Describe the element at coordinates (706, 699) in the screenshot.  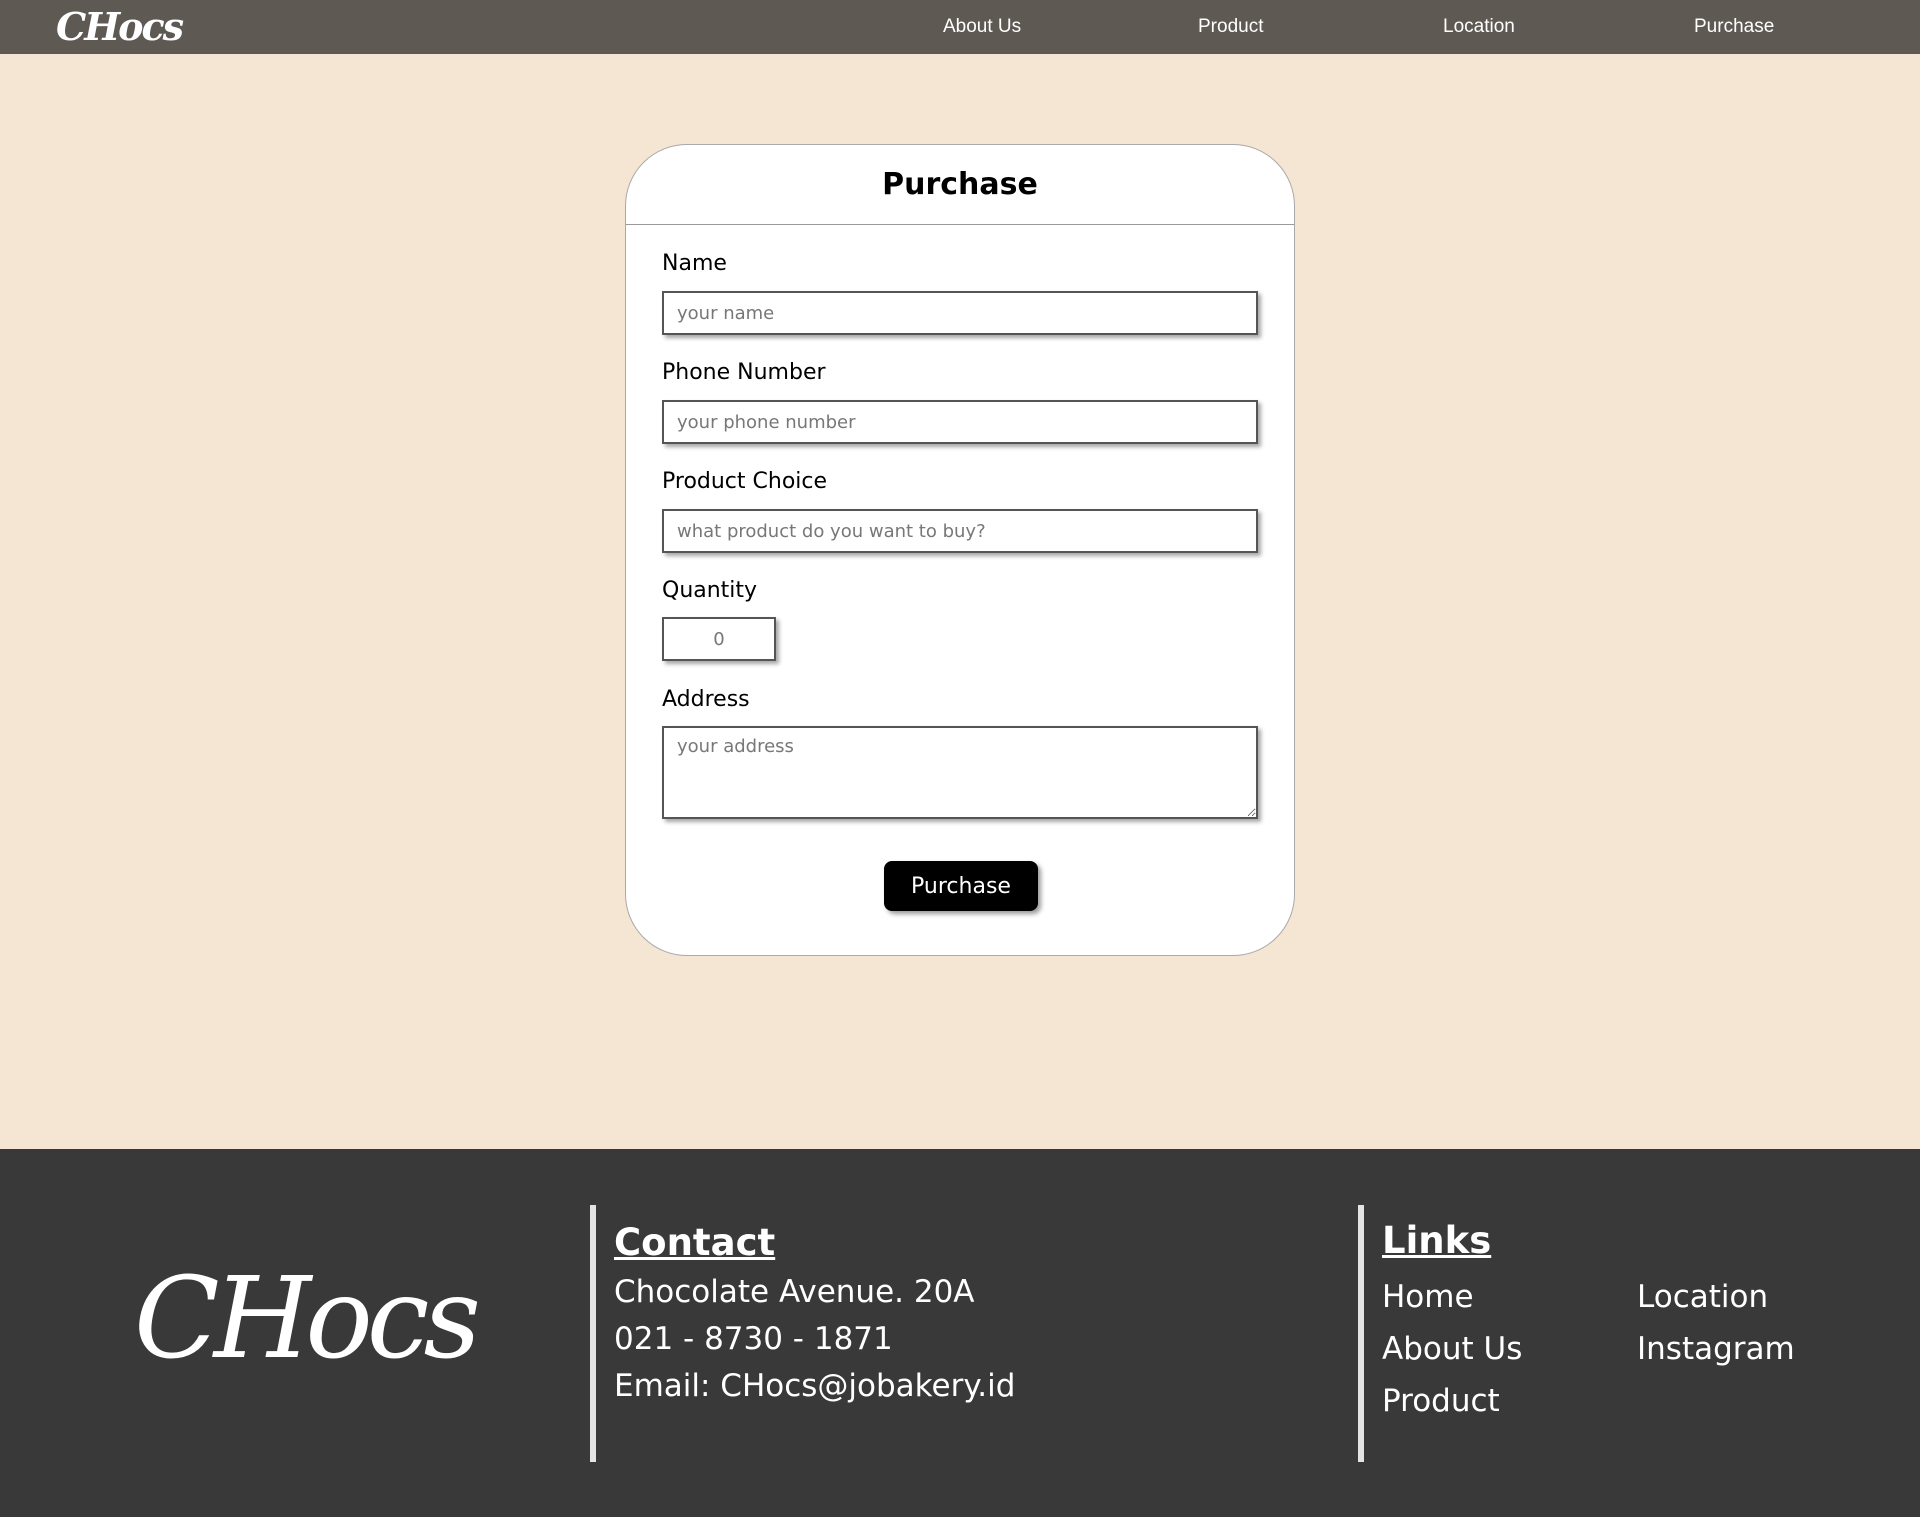
I see `address-label: Address` at that location.